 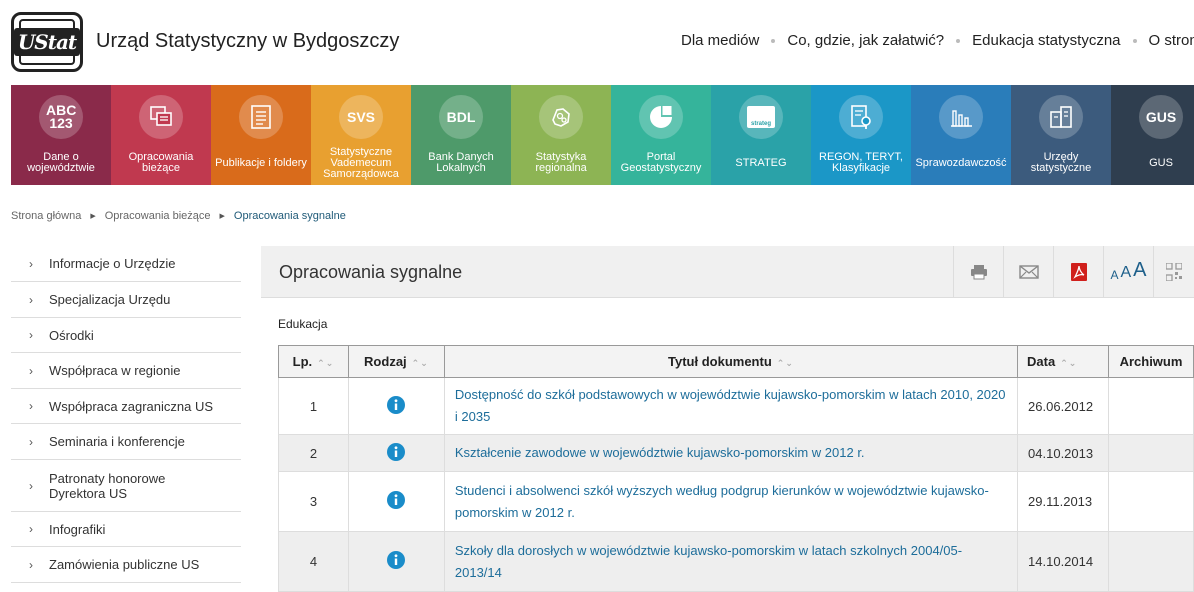 I want to click on font-size-switcher: A A A, so click(x=1128, y=272).